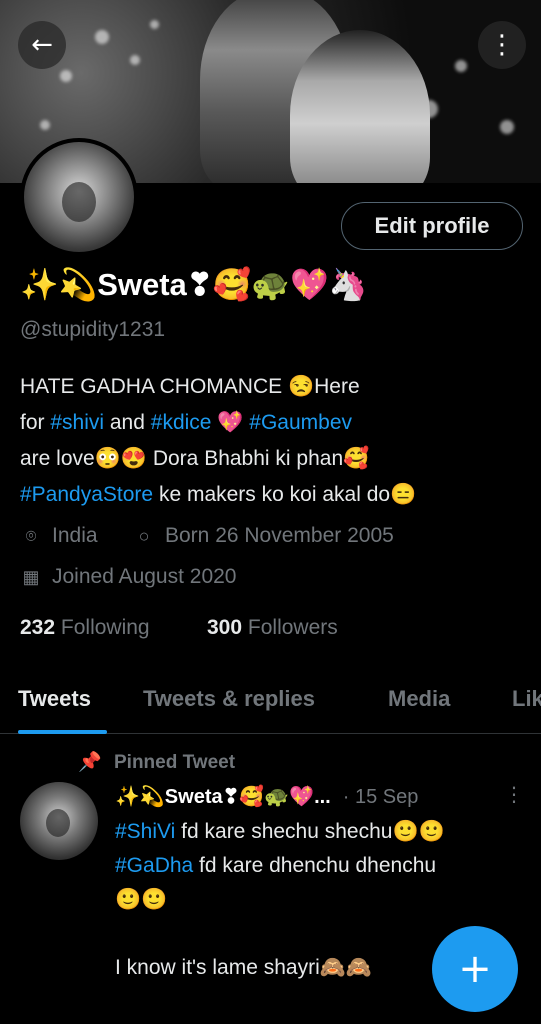 The width and height of the screenshot is (541, 1024). I want to click on tab-likes: Likes, so click(526, 699).